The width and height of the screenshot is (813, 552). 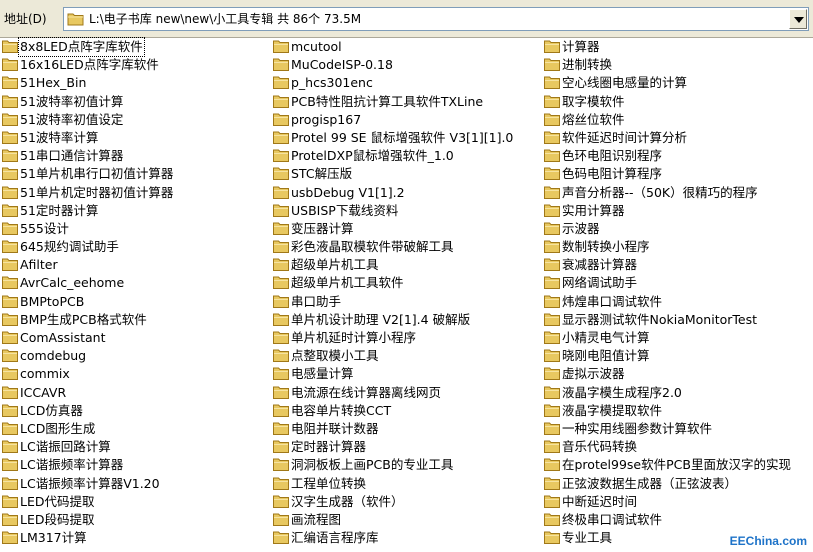 What do you see at coordinates (408, 265) in the screenshot?
I see `folder-item: 超级单片机工具` at bounding box center [408, 265].